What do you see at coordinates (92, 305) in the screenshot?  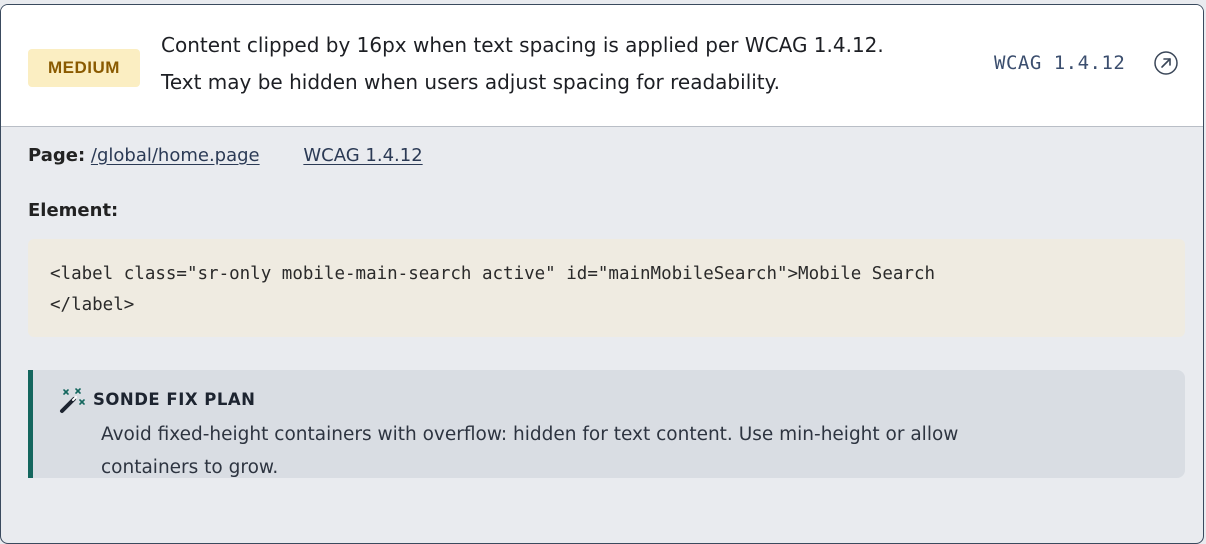 I see `code-line-2: </label>` at bounding box center [92, 305].